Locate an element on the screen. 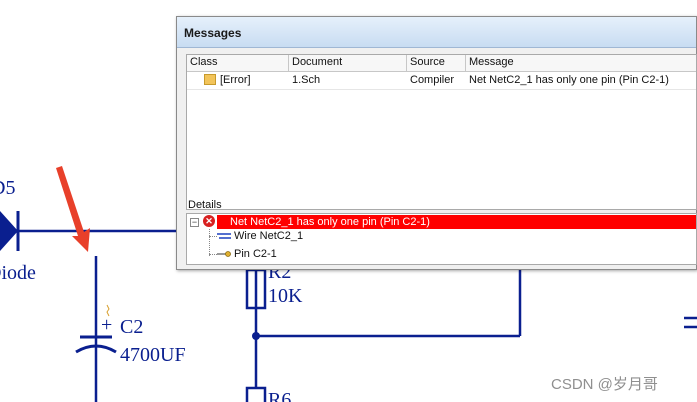  row-class: [Error] is located at coordinates (253, 81).